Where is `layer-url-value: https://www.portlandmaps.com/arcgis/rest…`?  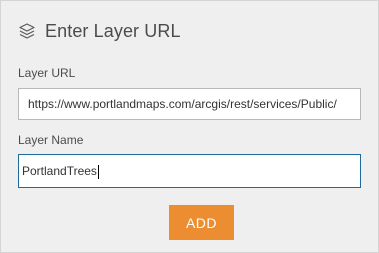
layer-url-value: https://www.portlandmaps.com/arcgis/rest… is located at coordinates (182, 104).